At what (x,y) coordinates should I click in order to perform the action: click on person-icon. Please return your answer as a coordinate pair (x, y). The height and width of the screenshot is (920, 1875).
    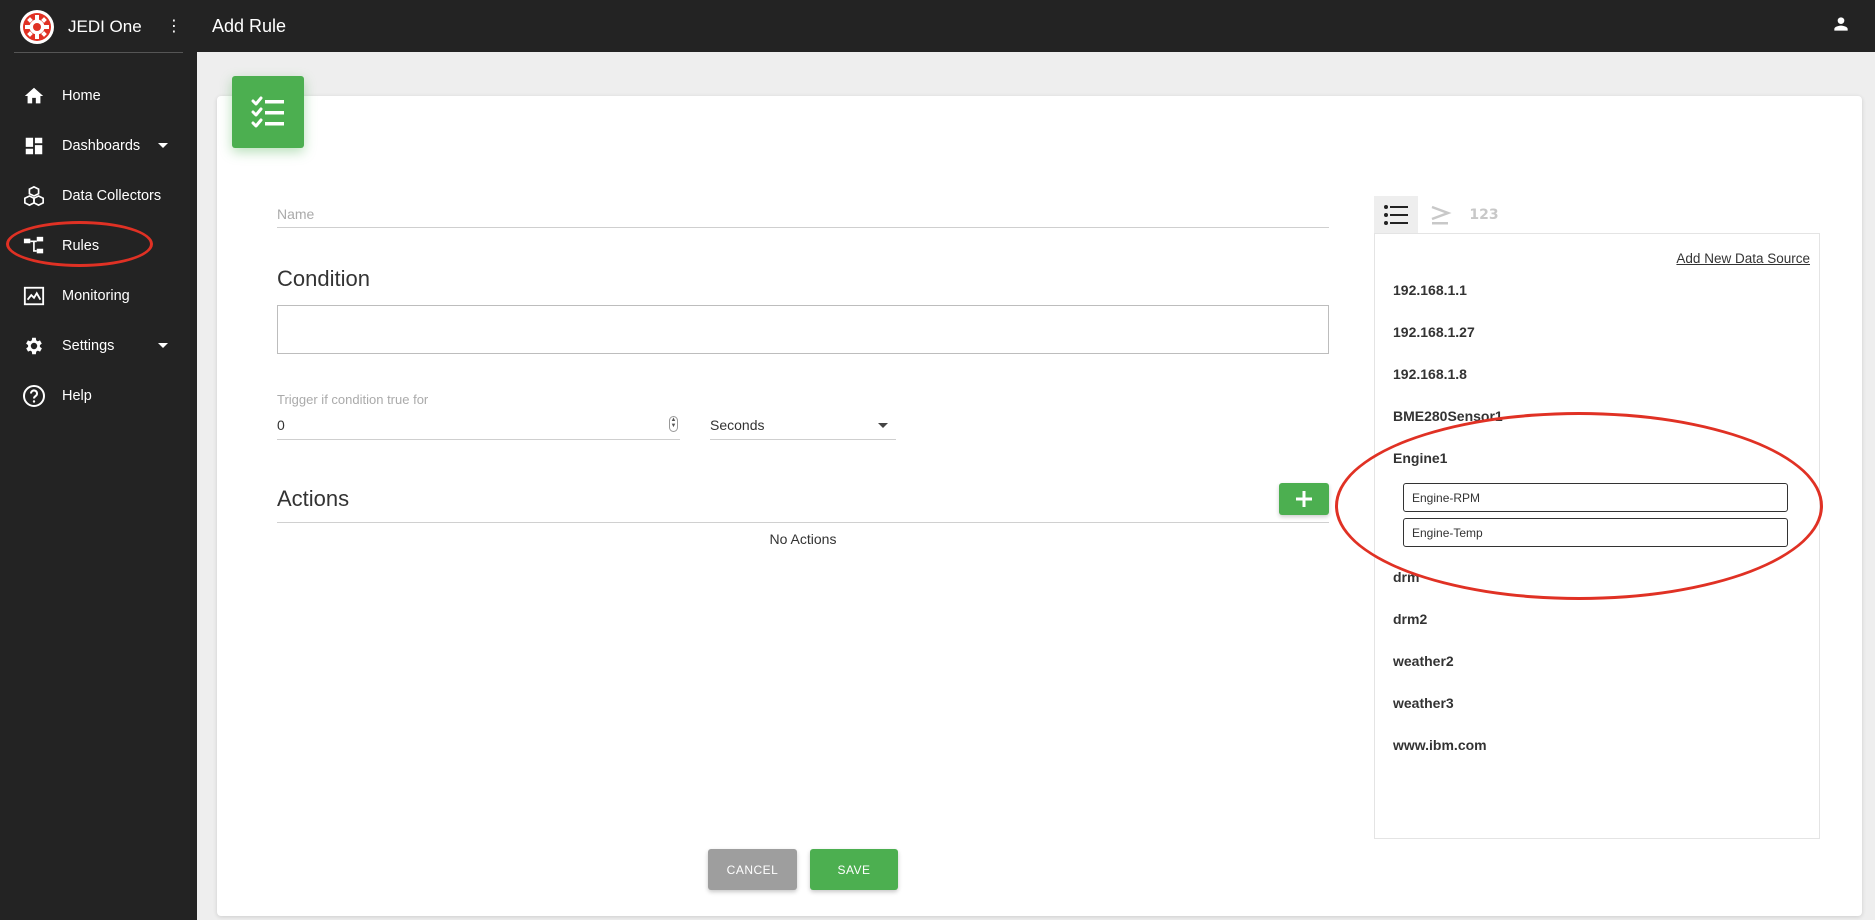
    Looking at the image, I should click on (1841, 26).